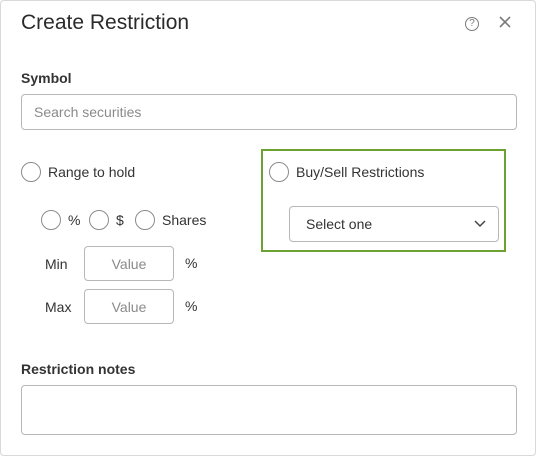 The image size is (545, 466). I want to click on restriction-notes-label: Restriction notes, so click(78, 369).